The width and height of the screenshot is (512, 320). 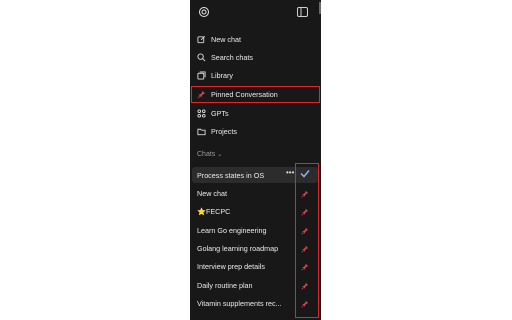 I want to click on search-chats-label: Search chats, so click(x=232, y=57).